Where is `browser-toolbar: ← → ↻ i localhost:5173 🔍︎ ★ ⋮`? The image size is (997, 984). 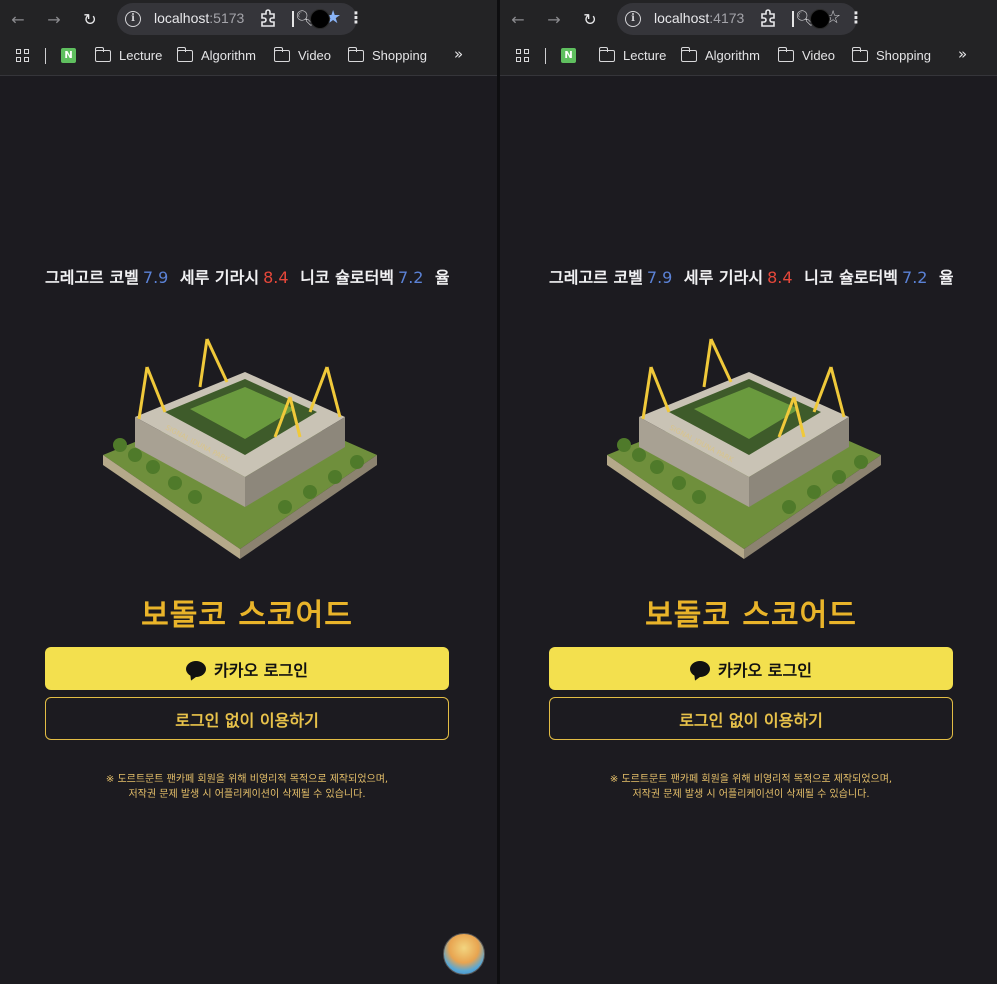
browser-toolbar: ← → ↻ i localhost:5173 🔍︎ ★ ⋮ is located at coordinates (248, 19).